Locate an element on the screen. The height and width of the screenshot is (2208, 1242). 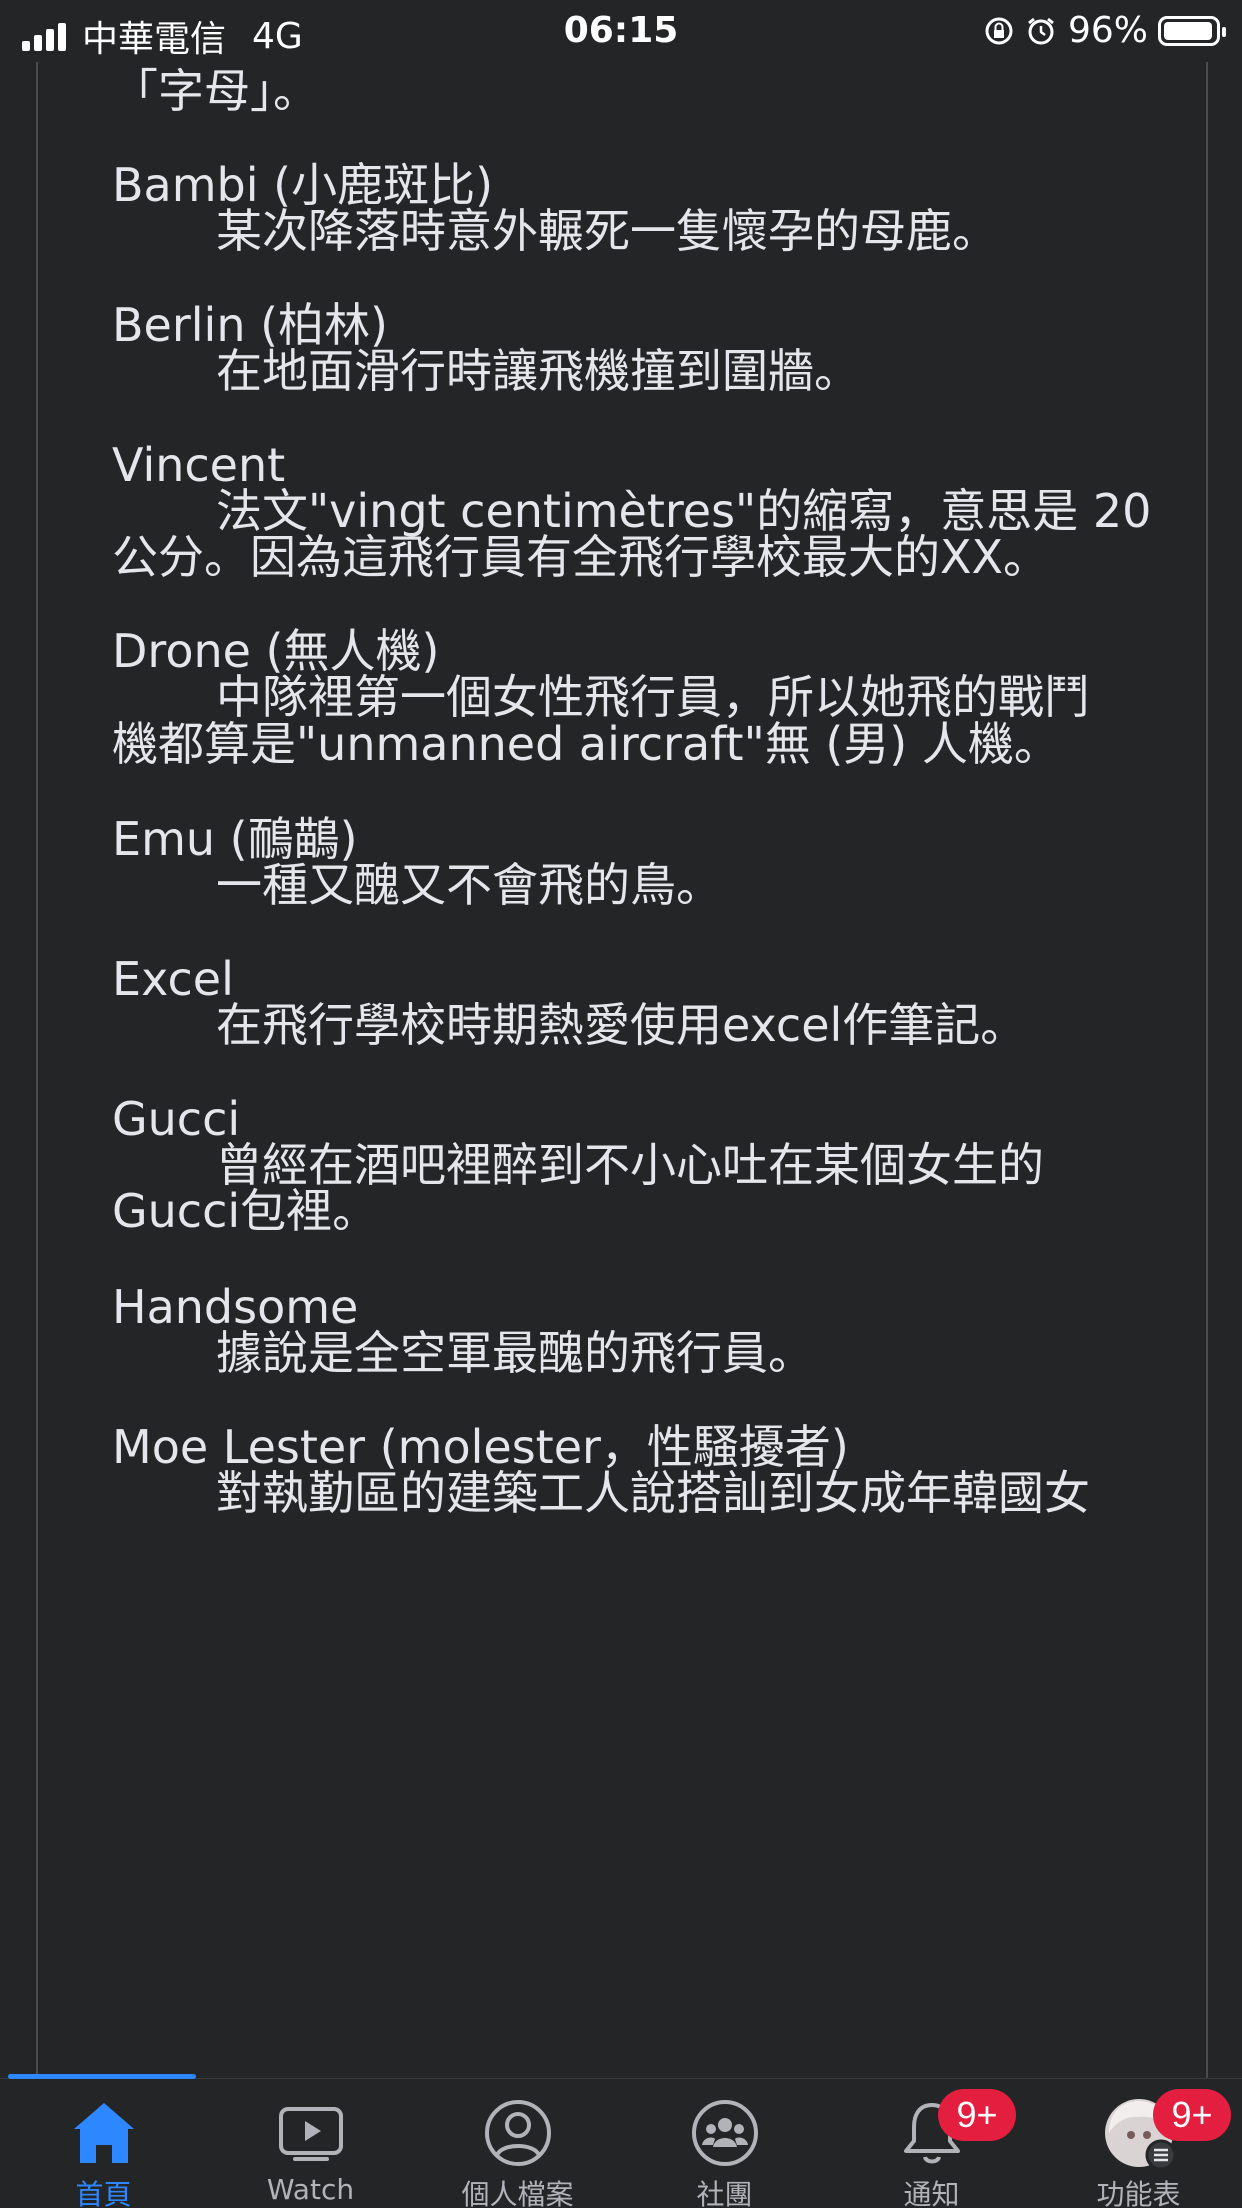
status-right: 96% is located at coordinates (1105, 30).